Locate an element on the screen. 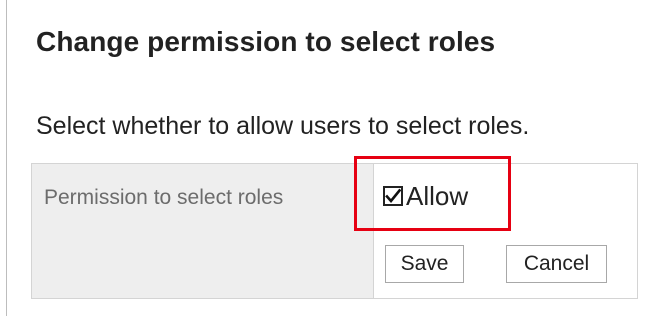 This screenshot has width=649, height=316. allow-checkbox-row: Allow is located at coordinates (425, 196).